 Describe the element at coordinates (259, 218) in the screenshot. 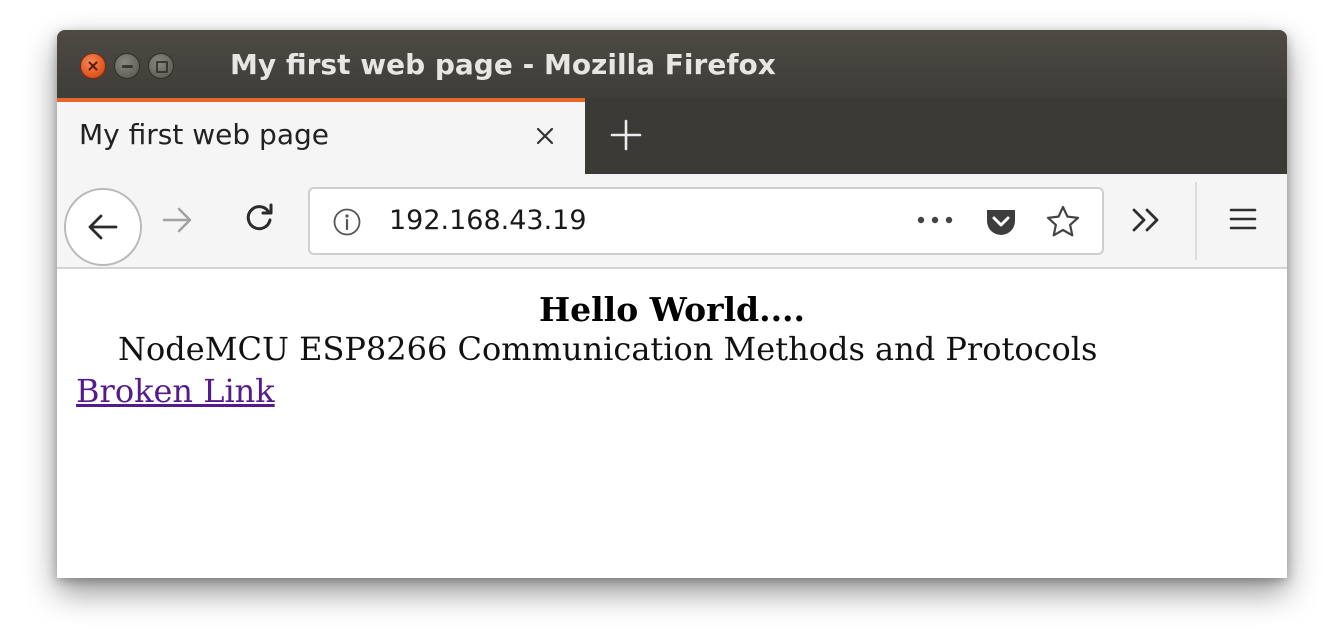

I see `reload-icon` at that location.